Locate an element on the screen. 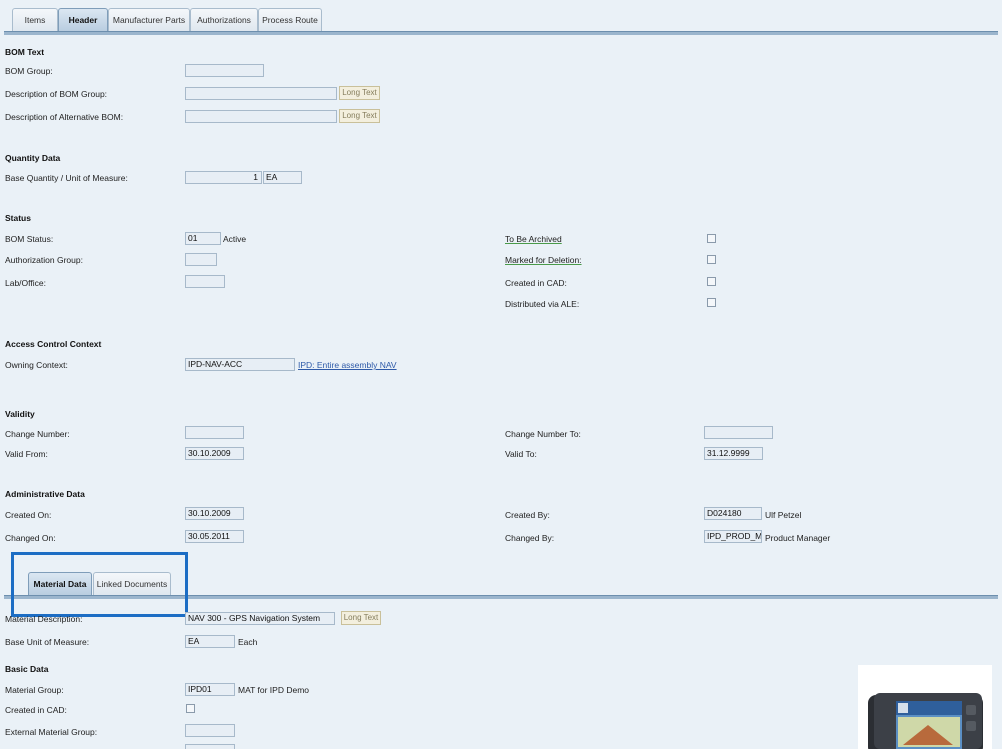  gps-device-icon is located at coordinates (925, 721).